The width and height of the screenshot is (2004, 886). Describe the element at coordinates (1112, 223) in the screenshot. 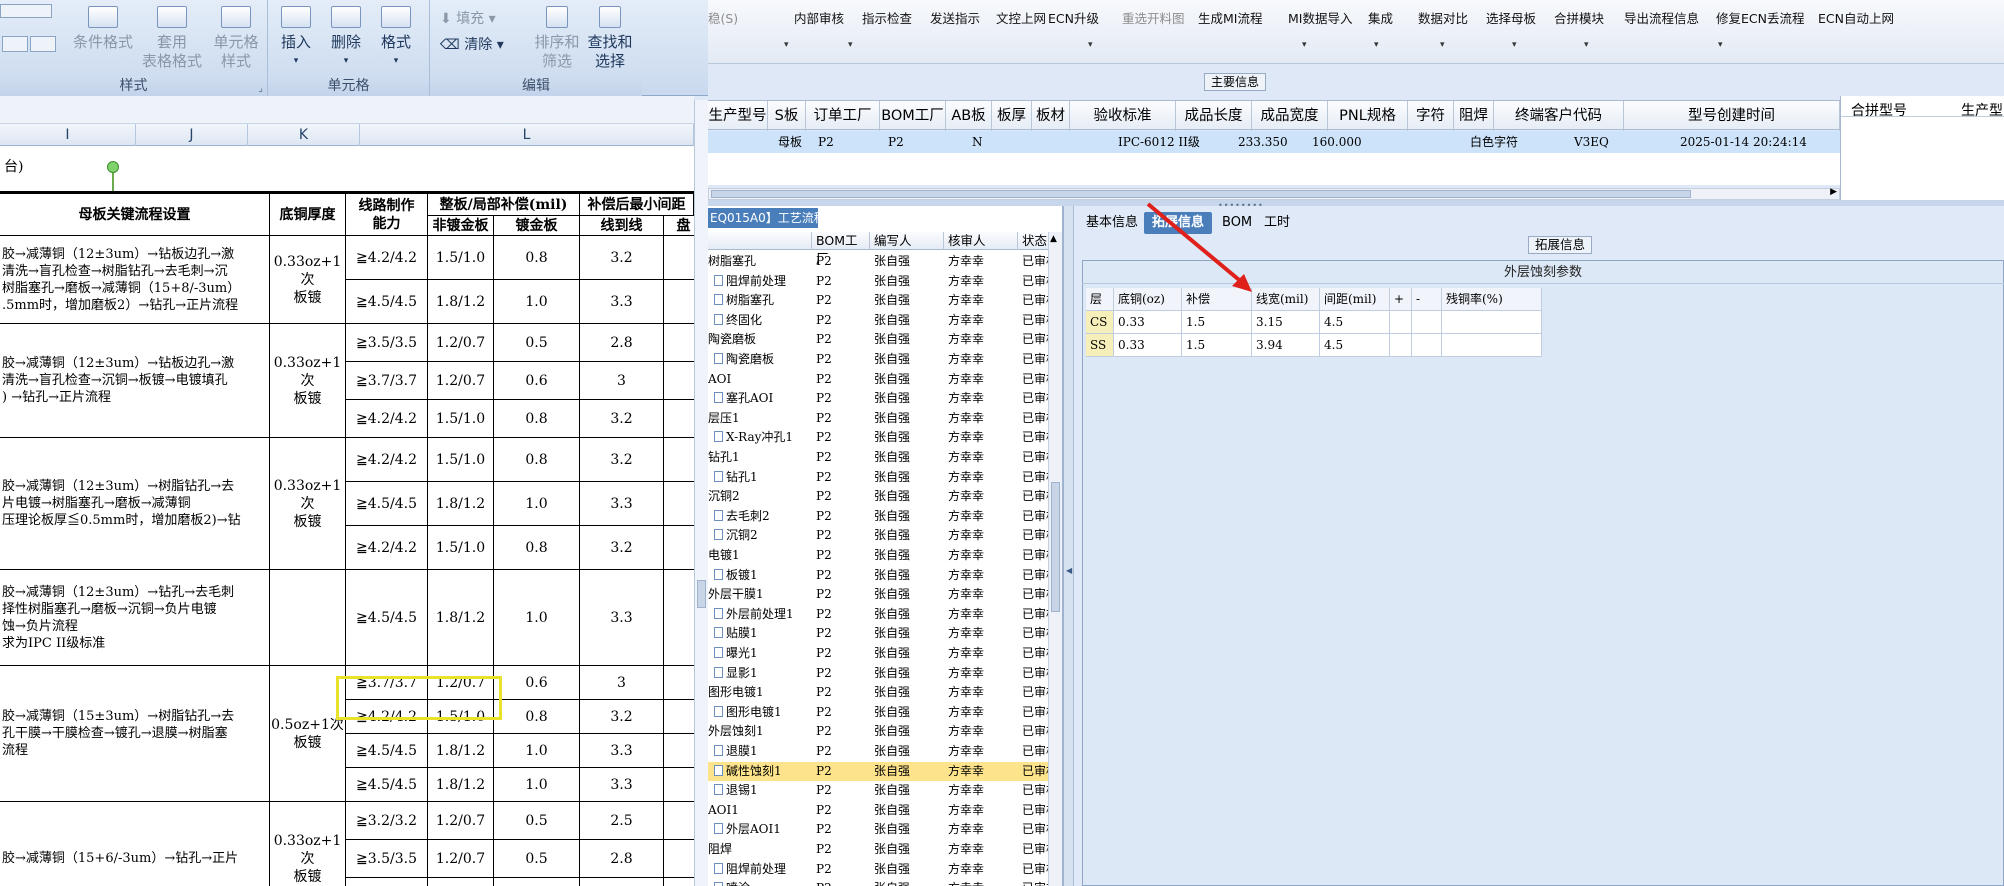

I see `detail-tab: 基本信息` at that location.